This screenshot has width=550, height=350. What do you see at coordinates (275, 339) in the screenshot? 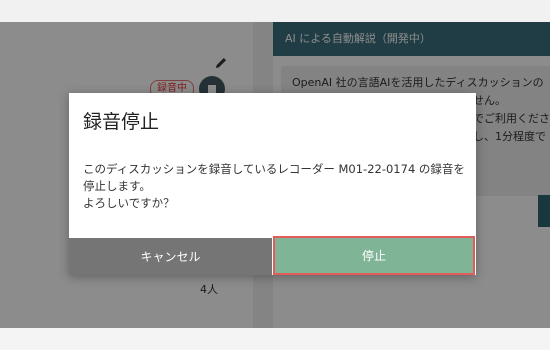
I see `page-footer-area` at bounding box center [275, 339].